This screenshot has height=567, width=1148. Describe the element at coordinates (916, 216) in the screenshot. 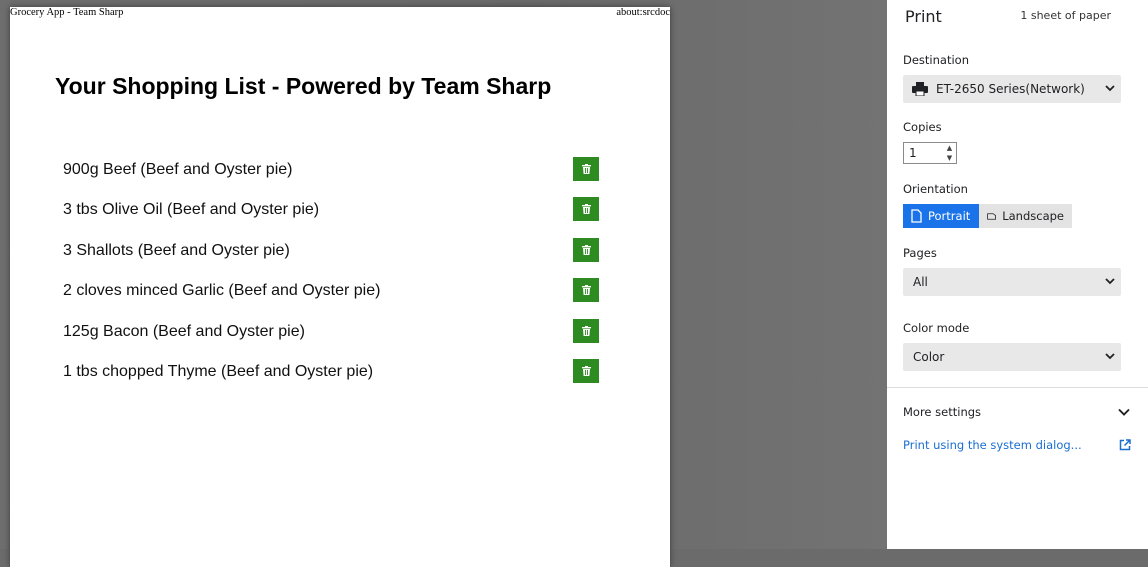

I see `portrait-page-icon` at that location.